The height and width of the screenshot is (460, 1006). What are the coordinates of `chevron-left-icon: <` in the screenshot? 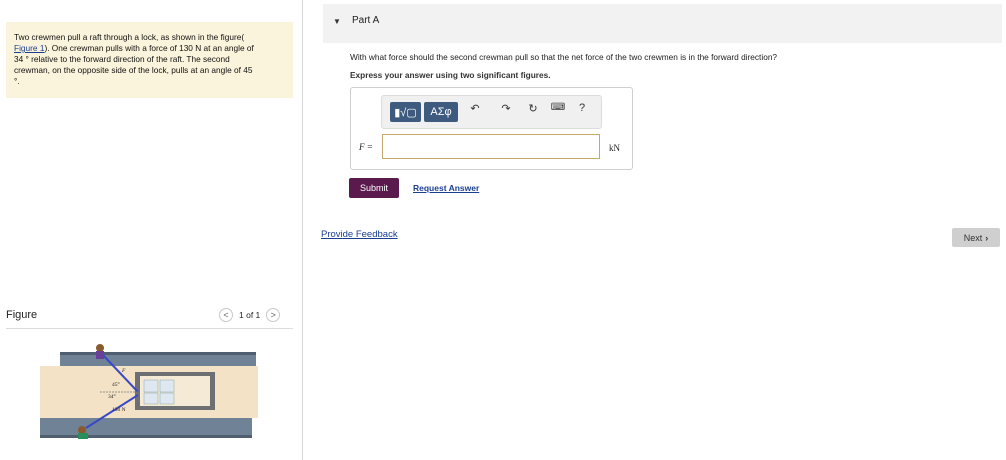 It's located at (226, 315).